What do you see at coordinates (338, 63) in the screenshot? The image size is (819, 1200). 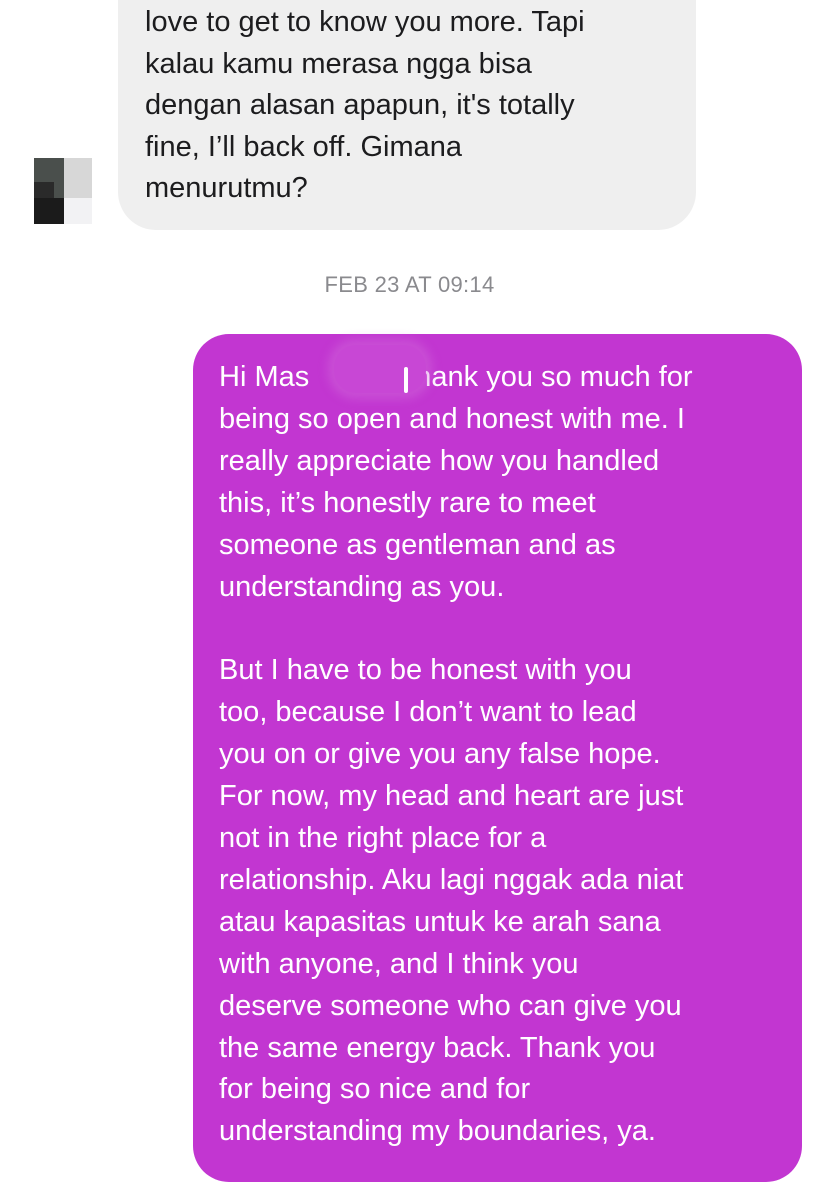 I see `message-line: kalau kamu merasa ngga bisa` at bounding box center [338, 63].